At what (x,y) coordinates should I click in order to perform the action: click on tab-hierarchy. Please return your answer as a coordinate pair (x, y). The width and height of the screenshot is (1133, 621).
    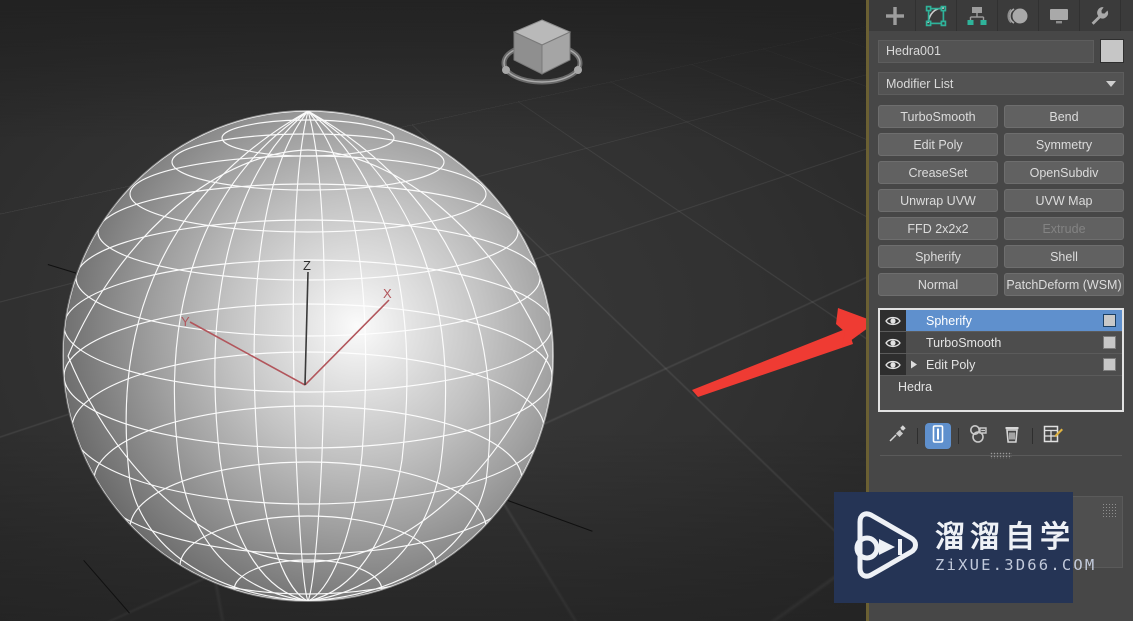
    Looking at the image, I should click on (977, 15).